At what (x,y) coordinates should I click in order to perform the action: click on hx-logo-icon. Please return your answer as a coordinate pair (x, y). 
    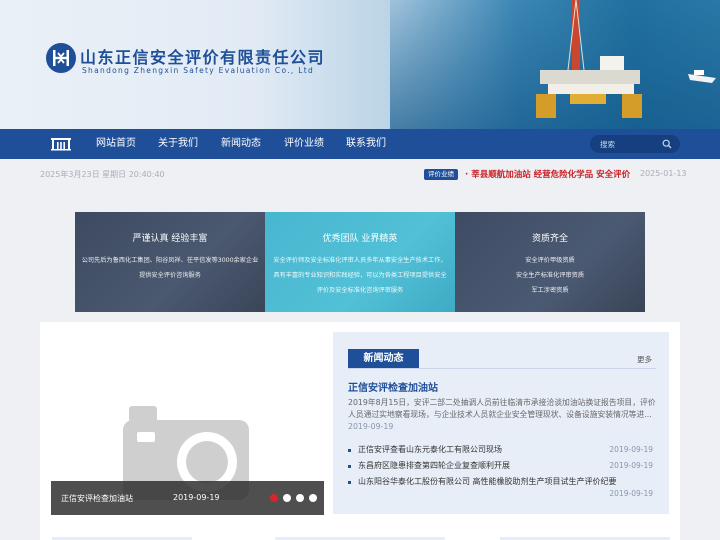
    Looking at the image, I should click on (61, 58).